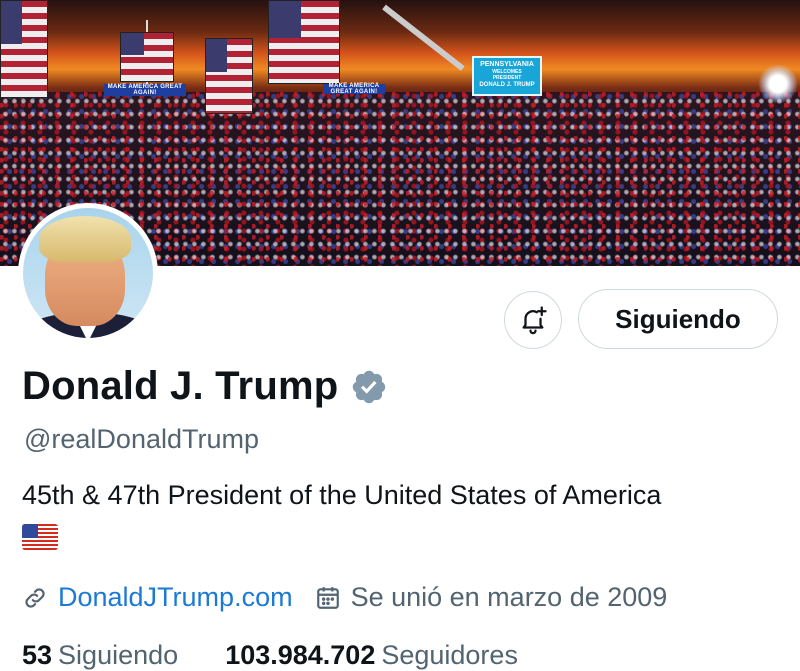 The width and height of the screenshot is (800, 671). I want to click on avatar-image, so click(88, 273).